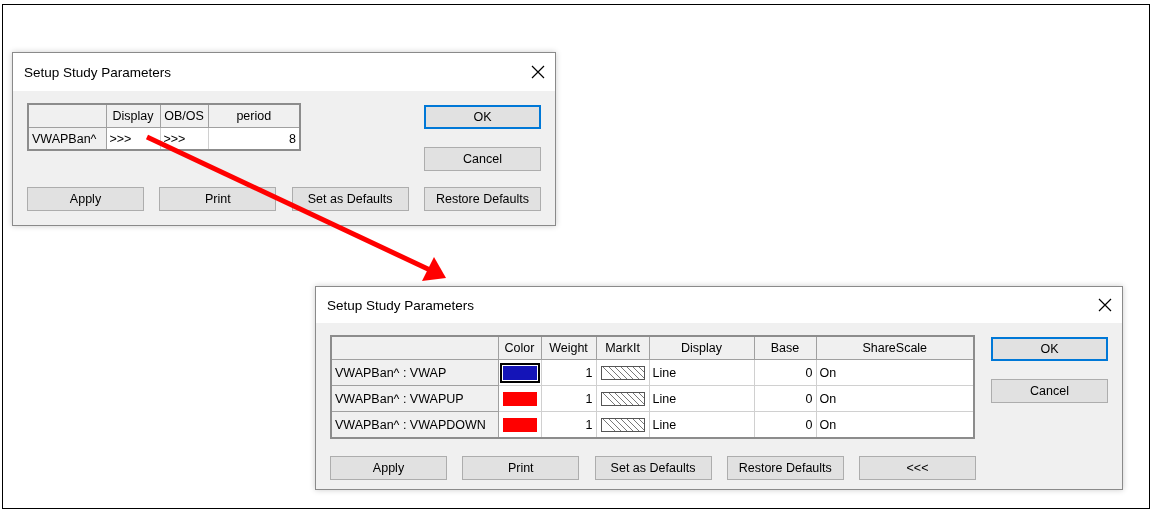  I want to click on column-header: Base, so click(785, 348).